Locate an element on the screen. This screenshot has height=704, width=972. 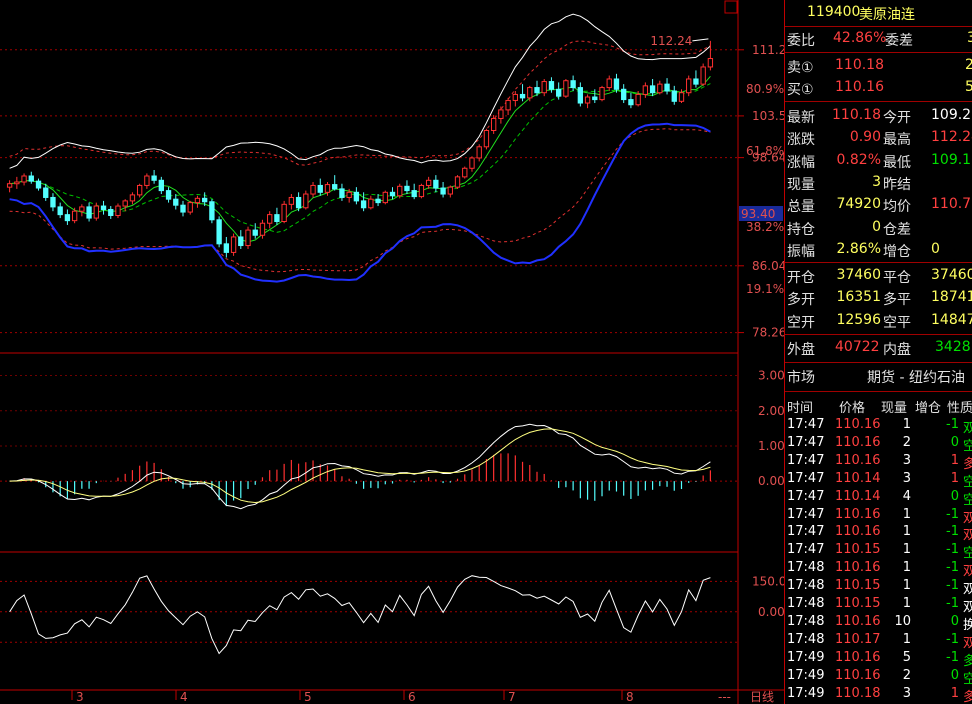
tick-row: 17:47110.151-1空平 is located at coordinates (878, 551).